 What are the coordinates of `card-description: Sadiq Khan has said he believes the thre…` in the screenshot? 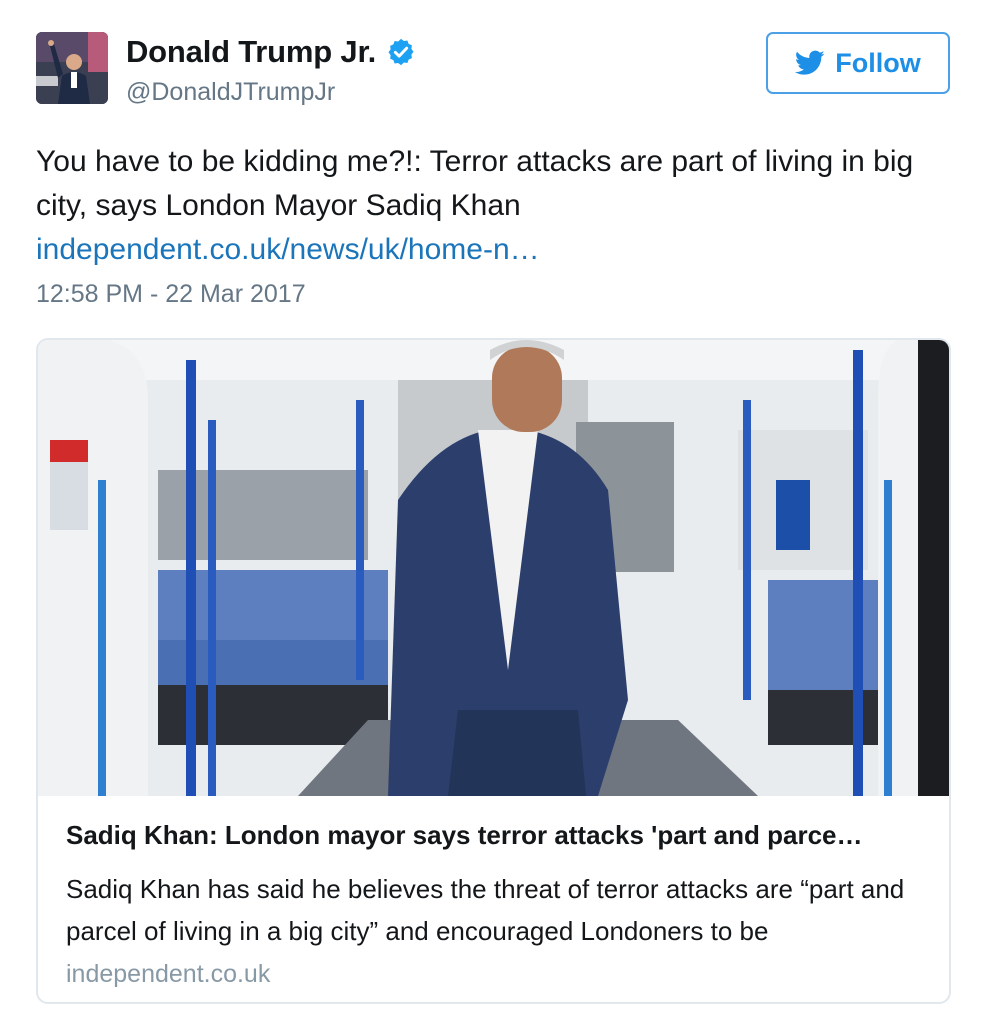 It's located at (485, 910).